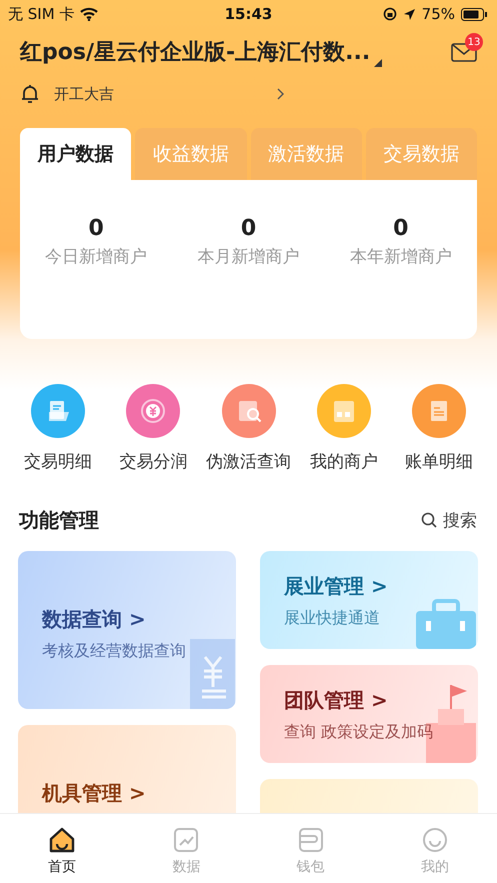  I want to click on stat-label: 今日新增商户, so click(96, 257).